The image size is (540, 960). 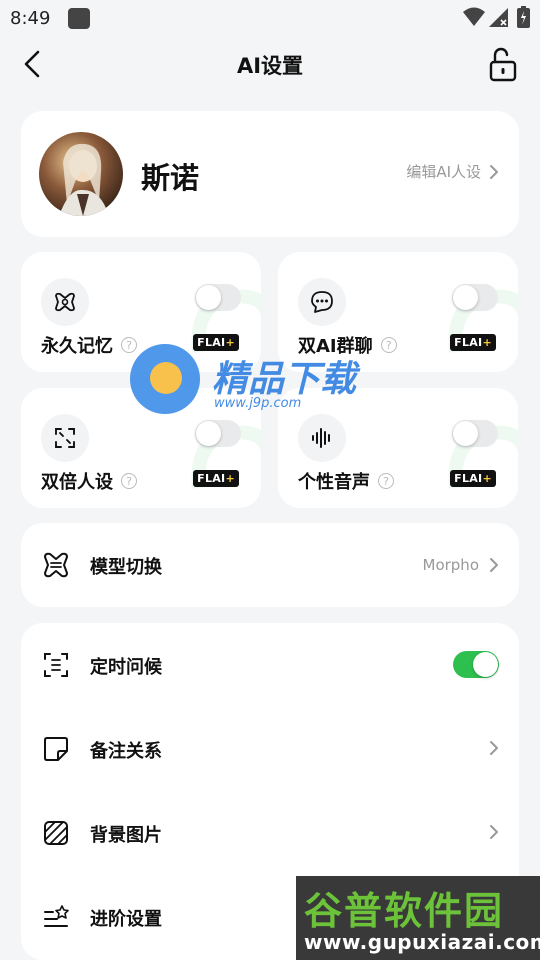 What do you see at coordinates (404, 911) in the screenshot?
I see `watermark-text: 谷普软件园` at bounding box center [404, 911].